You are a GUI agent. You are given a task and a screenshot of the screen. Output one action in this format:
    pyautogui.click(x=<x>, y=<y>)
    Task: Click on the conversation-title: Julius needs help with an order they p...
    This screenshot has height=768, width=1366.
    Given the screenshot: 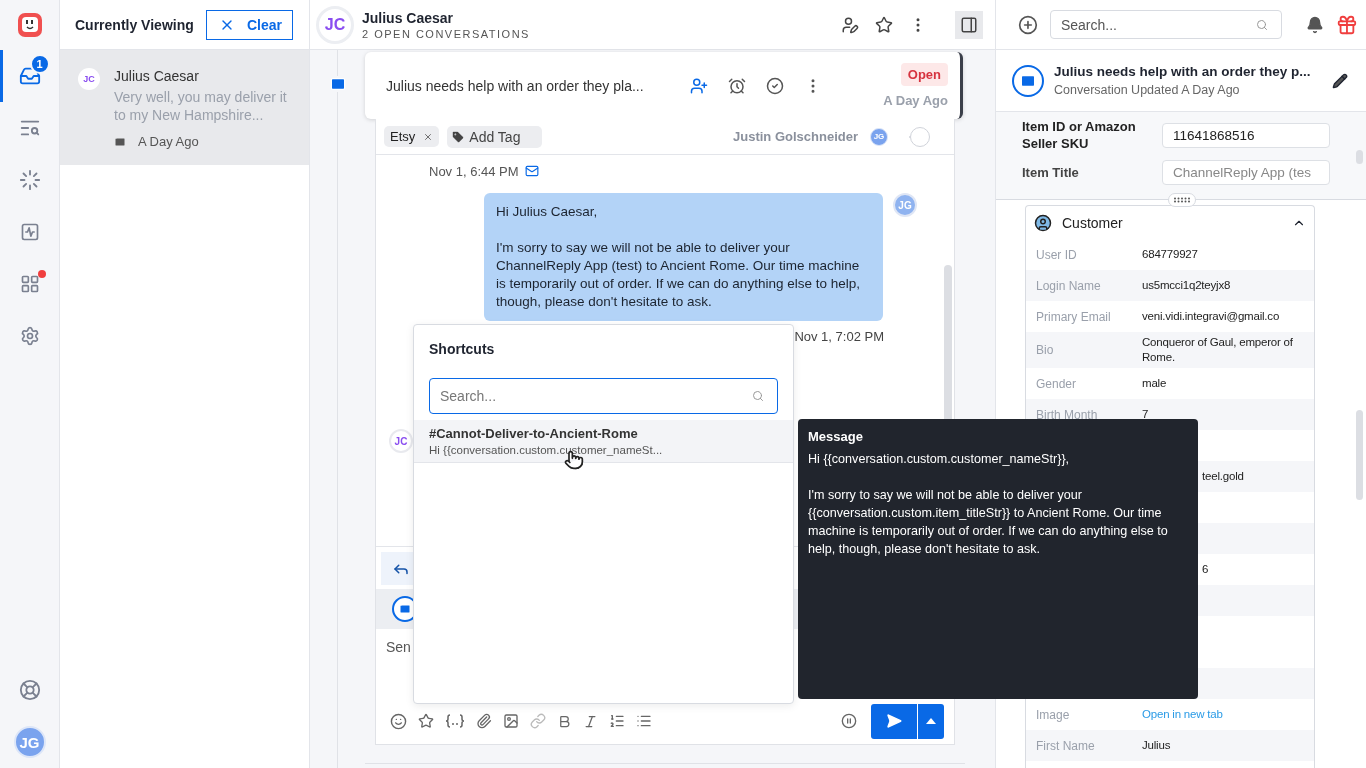 What is the action you would take?
    pyautogui.click(x=1183, y=71)
    